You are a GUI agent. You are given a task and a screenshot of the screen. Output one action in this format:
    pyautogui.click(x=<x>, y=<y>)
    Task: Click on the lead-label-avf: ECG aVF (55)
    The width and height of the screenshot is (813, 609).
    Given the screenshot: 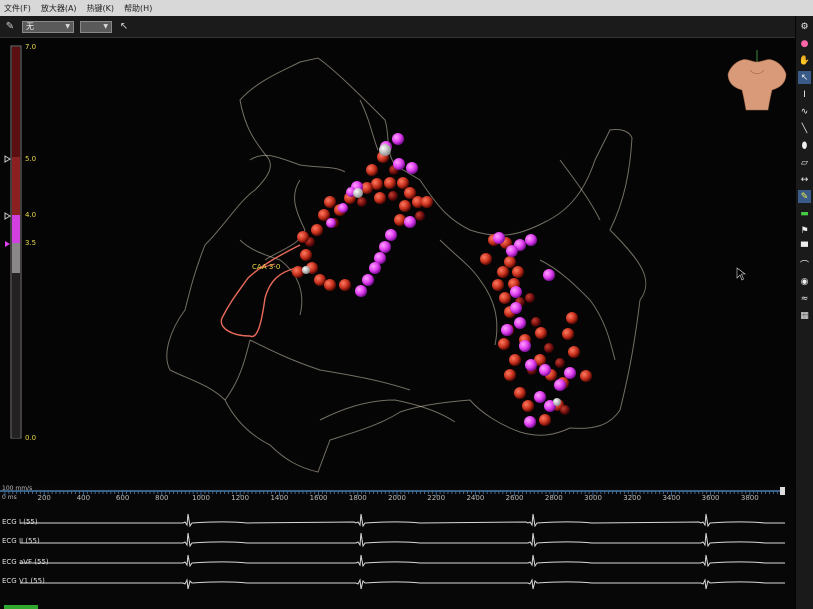 What is the action you would take?
    pyautogui.click(x=25, y=562)
    